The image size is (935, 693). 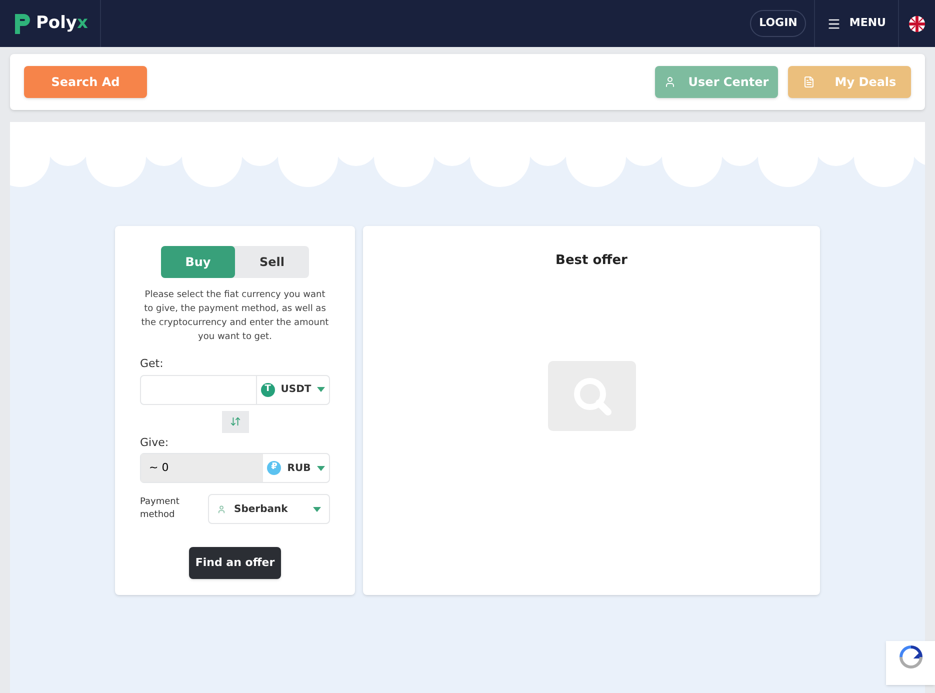 I want to click on login-button: LOGIN, so click(x=778, y=23).